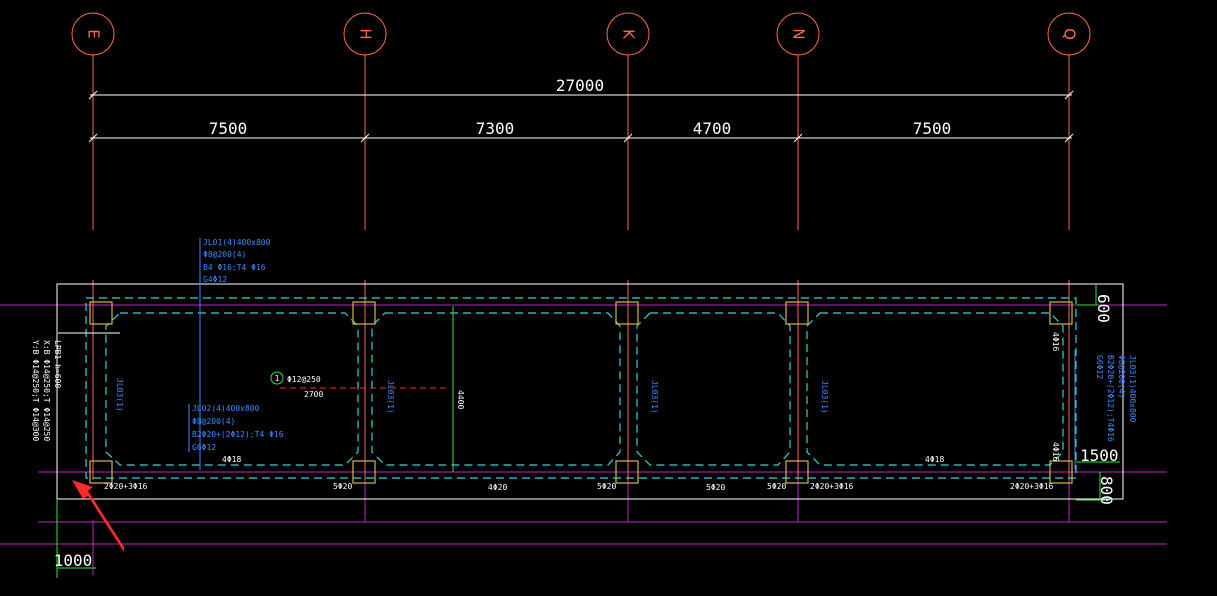 The width and height of the screenshot is (1217, 596). What do you see at coordinates (580, 85) in the screenshot?
I see `dimension-total: 27000` at bounding box center [580, 85].